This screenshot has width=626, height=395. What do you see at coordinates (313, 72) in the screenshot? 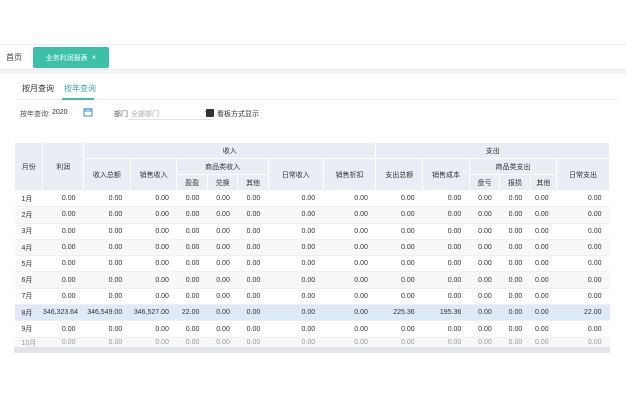
I see `divider` at bounding box center [313, 72].